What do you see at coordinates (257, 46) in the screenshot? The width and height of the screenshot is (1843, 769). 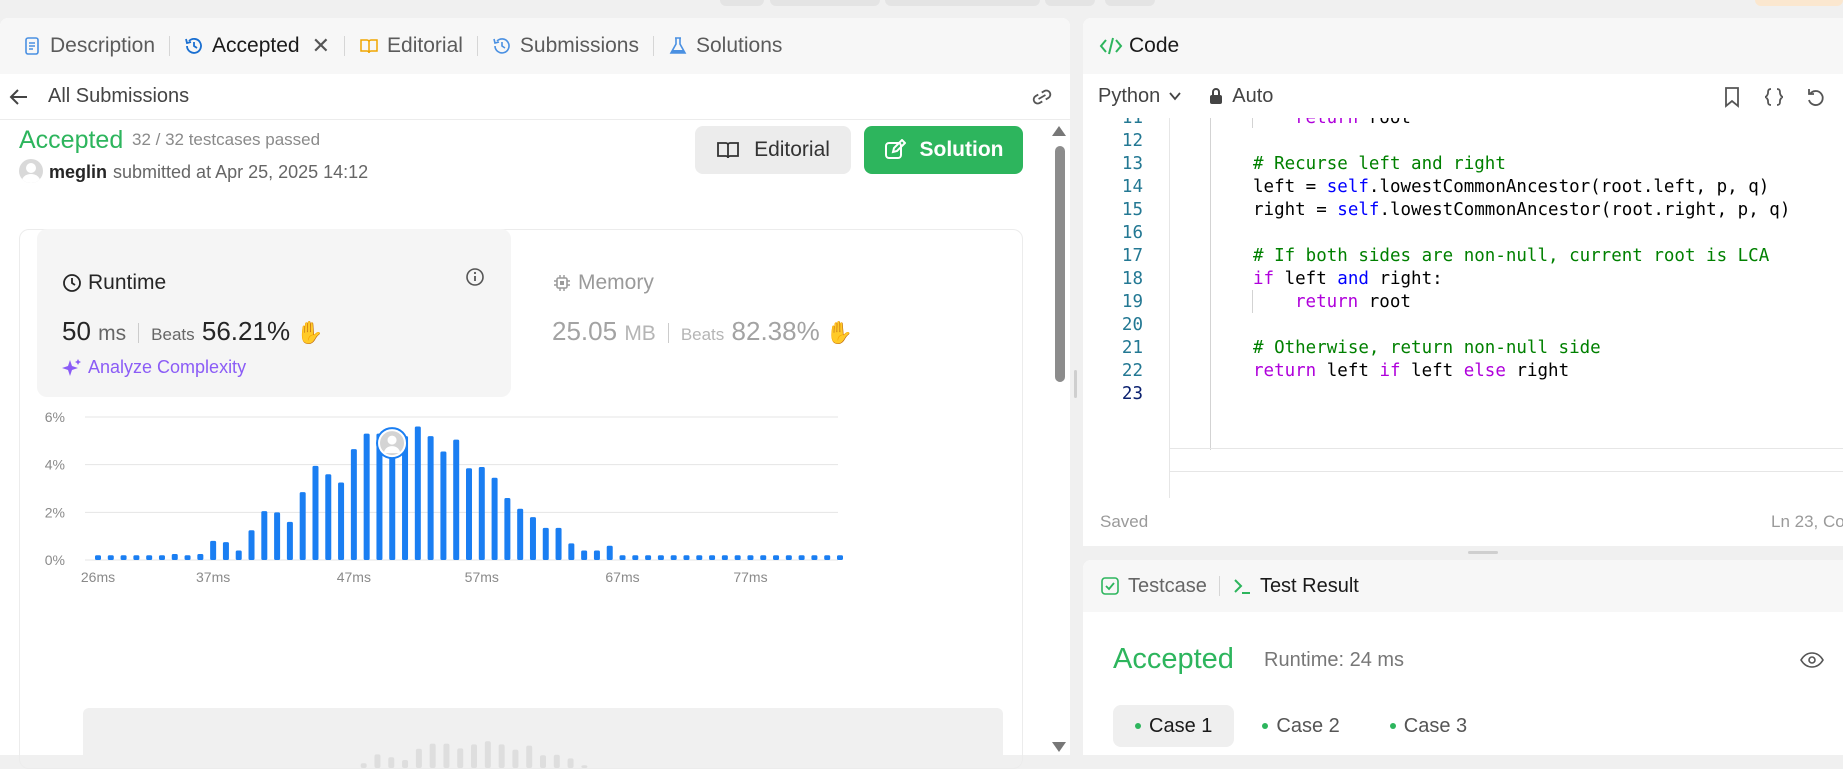 I see `tab-accepted: Accepted ✕` at bounding box center [257, 46].